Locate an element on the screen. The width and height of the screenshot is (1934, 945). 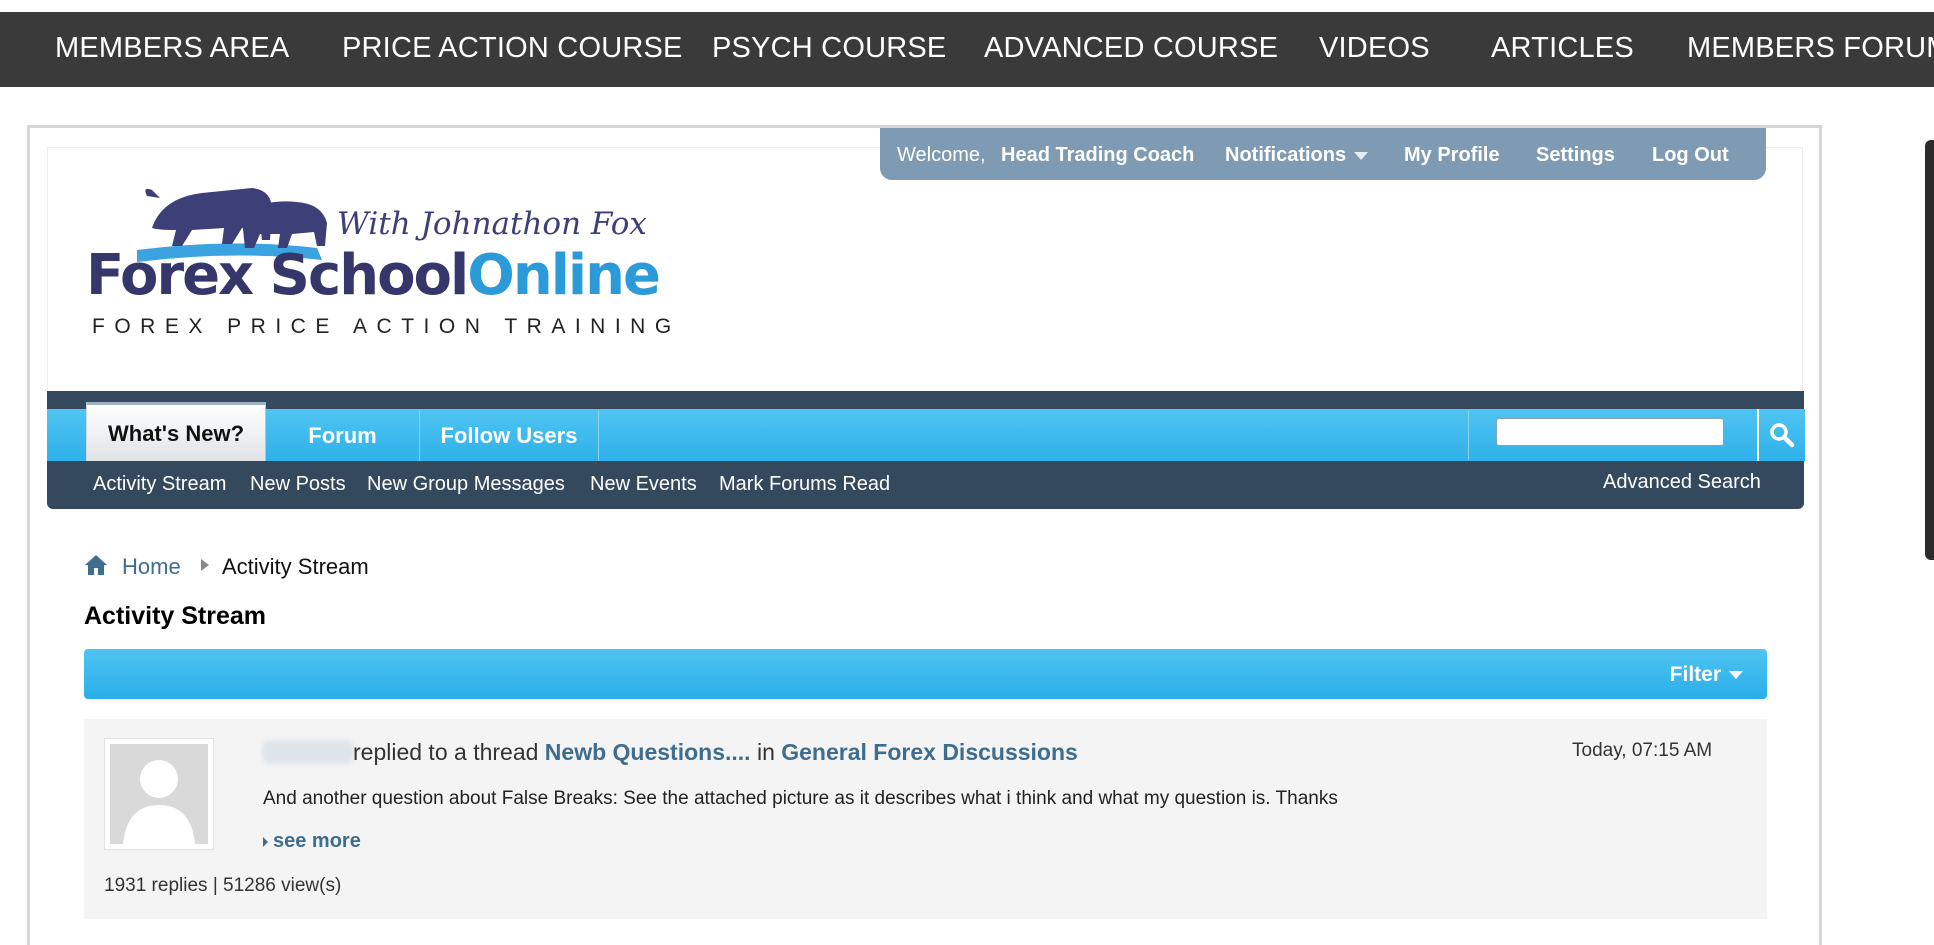
search-input is located at coordinates (1610, 432).